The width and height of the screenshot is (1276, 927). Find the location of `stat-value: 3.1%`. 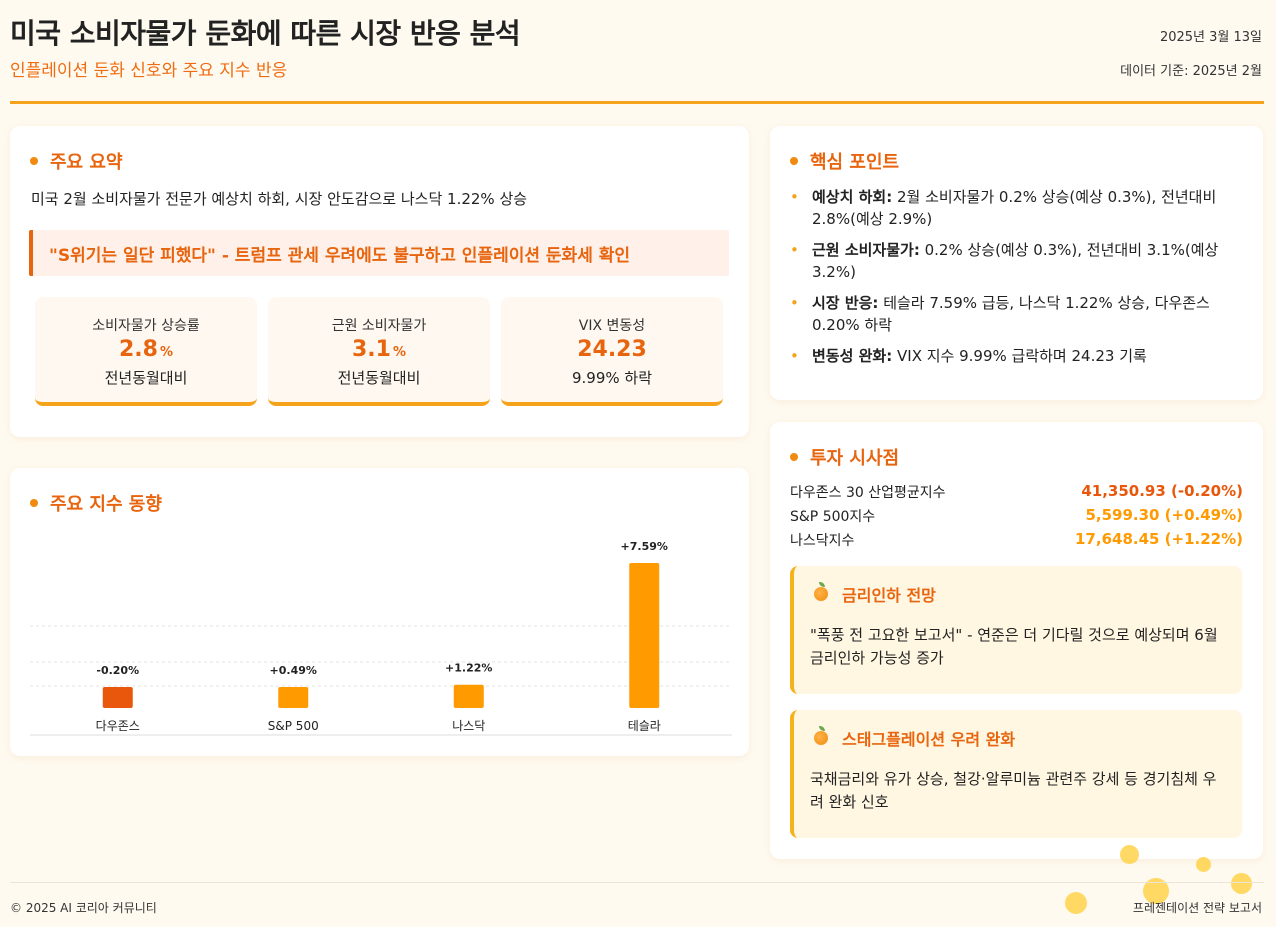

stat-value: 3.1% is located at coordinates (379, 349).